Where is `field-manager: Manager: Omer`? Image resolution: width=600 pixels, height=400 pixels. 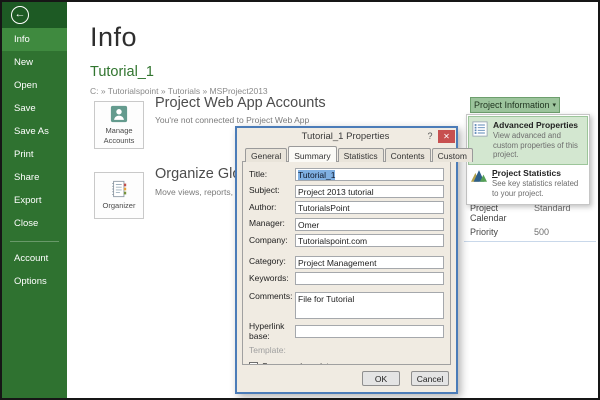 field-manager: Manager: Omer is located at coordinates (346, 224).